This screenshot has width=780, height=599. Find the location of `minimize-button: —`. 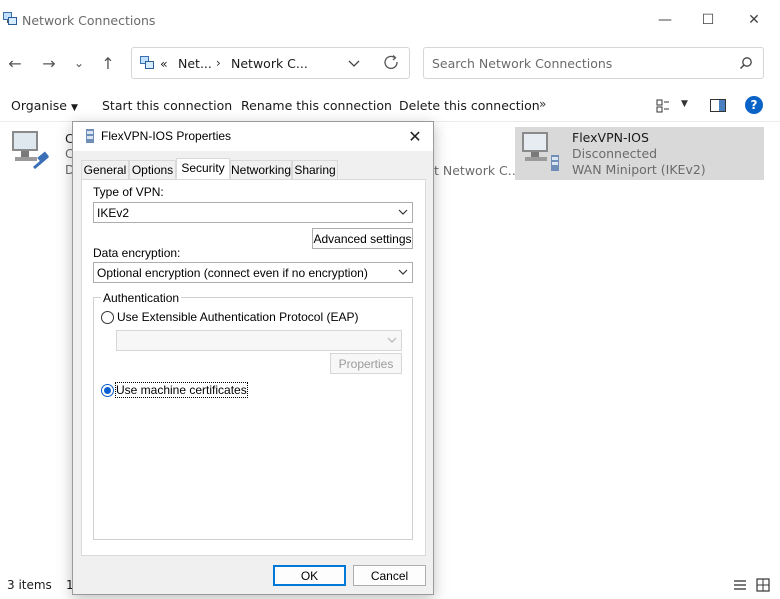

minimize-button: — is located at coordinates (665, 20).